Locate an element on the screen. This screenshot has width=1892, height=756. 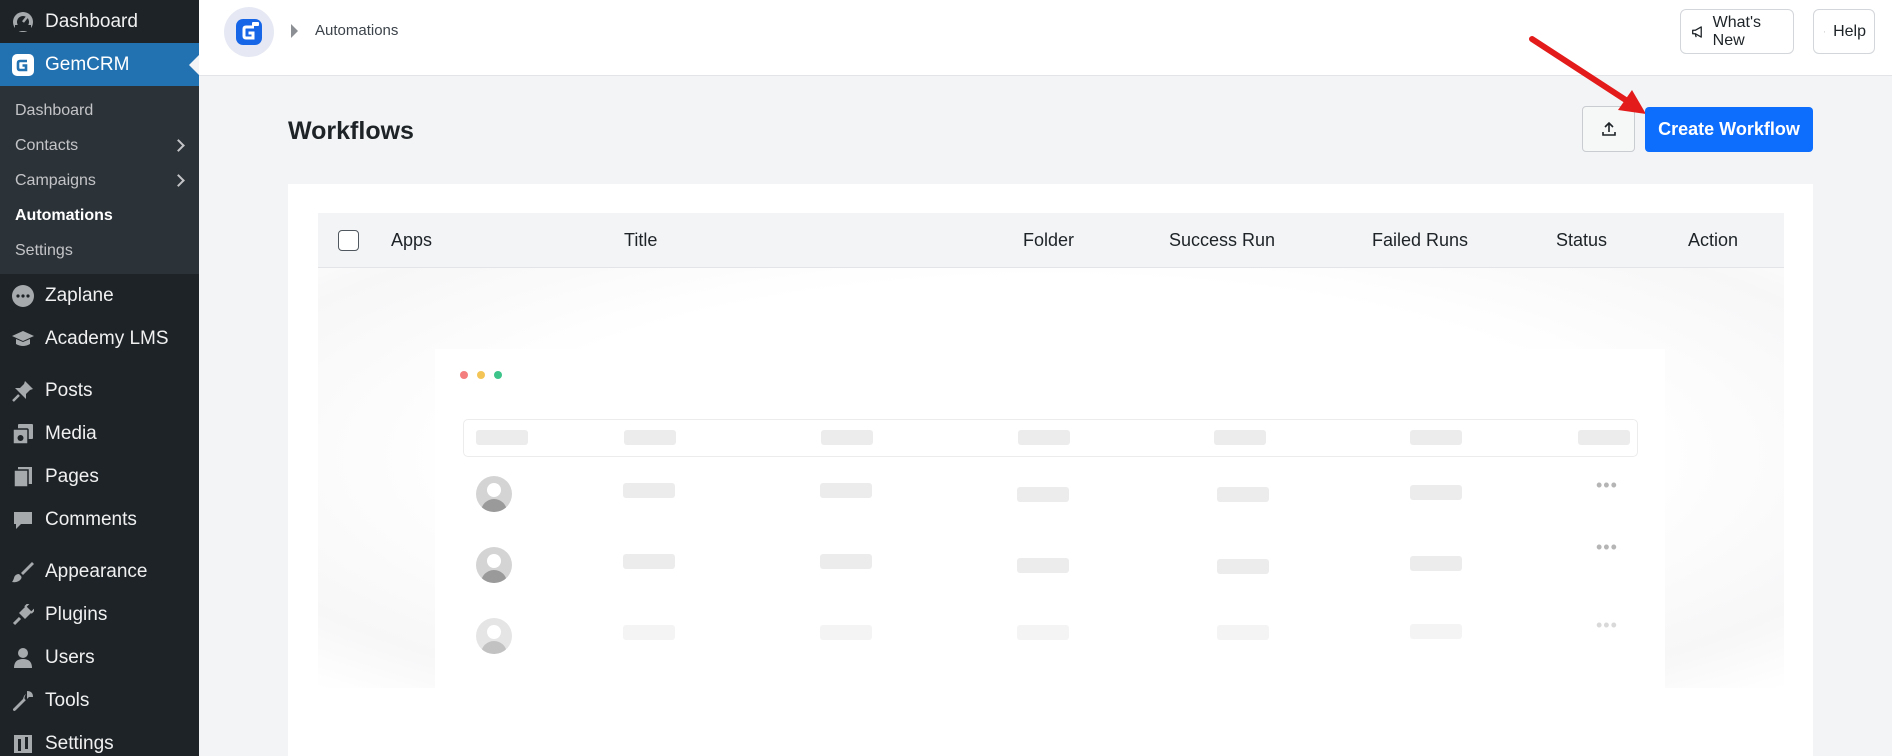
menu-item-label: Plugins is located at coordinates (76, 614).